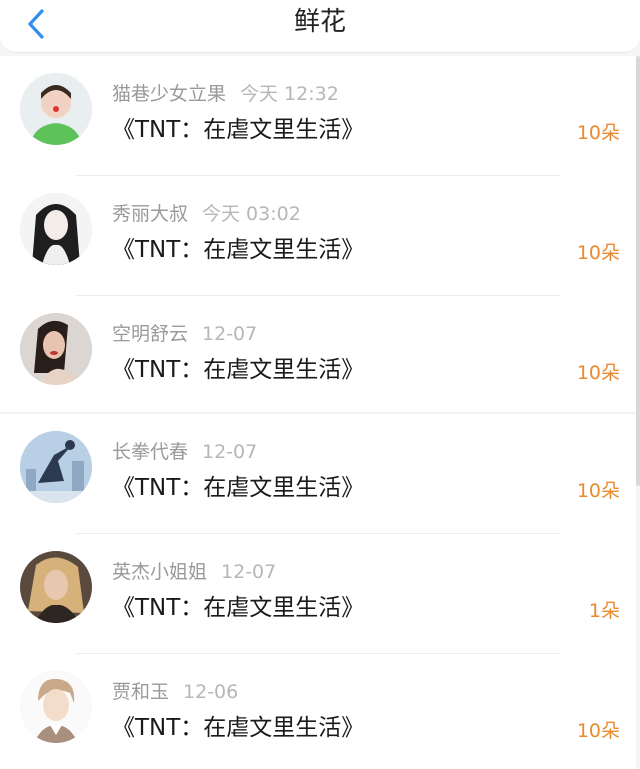 Image resolution: width=640 pixels, height=769 pixels. I want to click on sender-meta: 英杰小姐姐 12-07, so click(194, 572).